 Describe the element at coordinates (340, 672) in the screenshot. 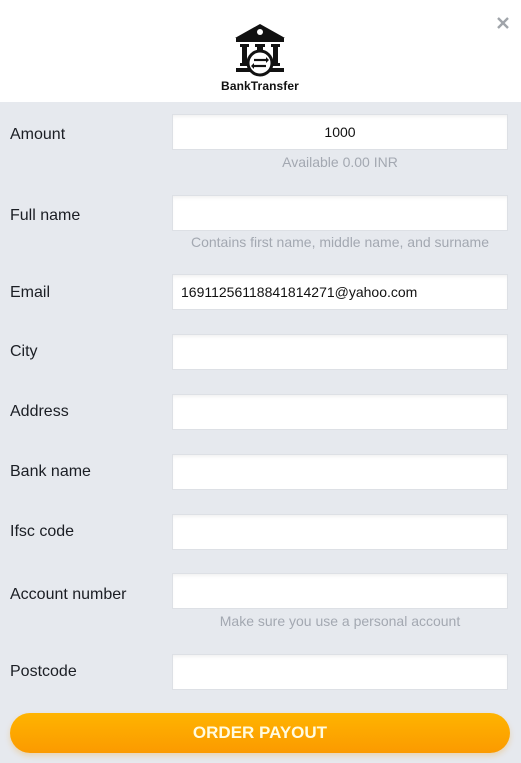

I see `postcode-input` at that location.